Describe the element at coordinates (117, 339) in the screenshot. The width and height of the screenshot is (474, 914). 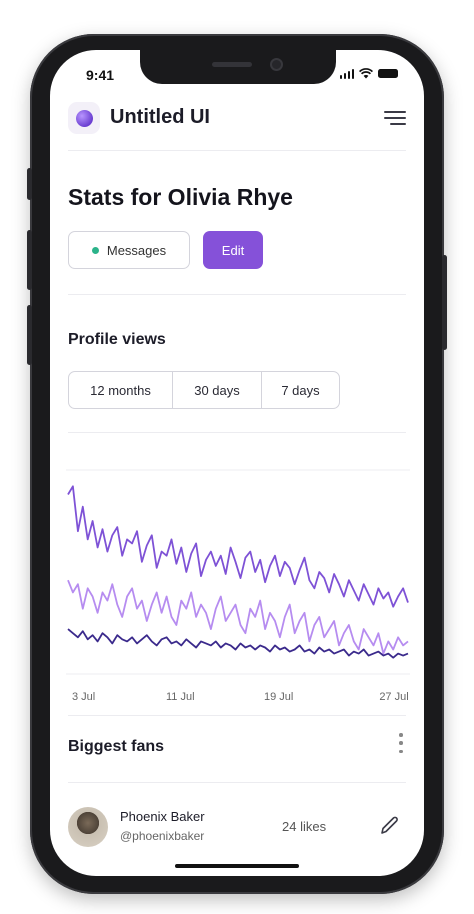
I see `profile-views-title: Profile views` at that location.